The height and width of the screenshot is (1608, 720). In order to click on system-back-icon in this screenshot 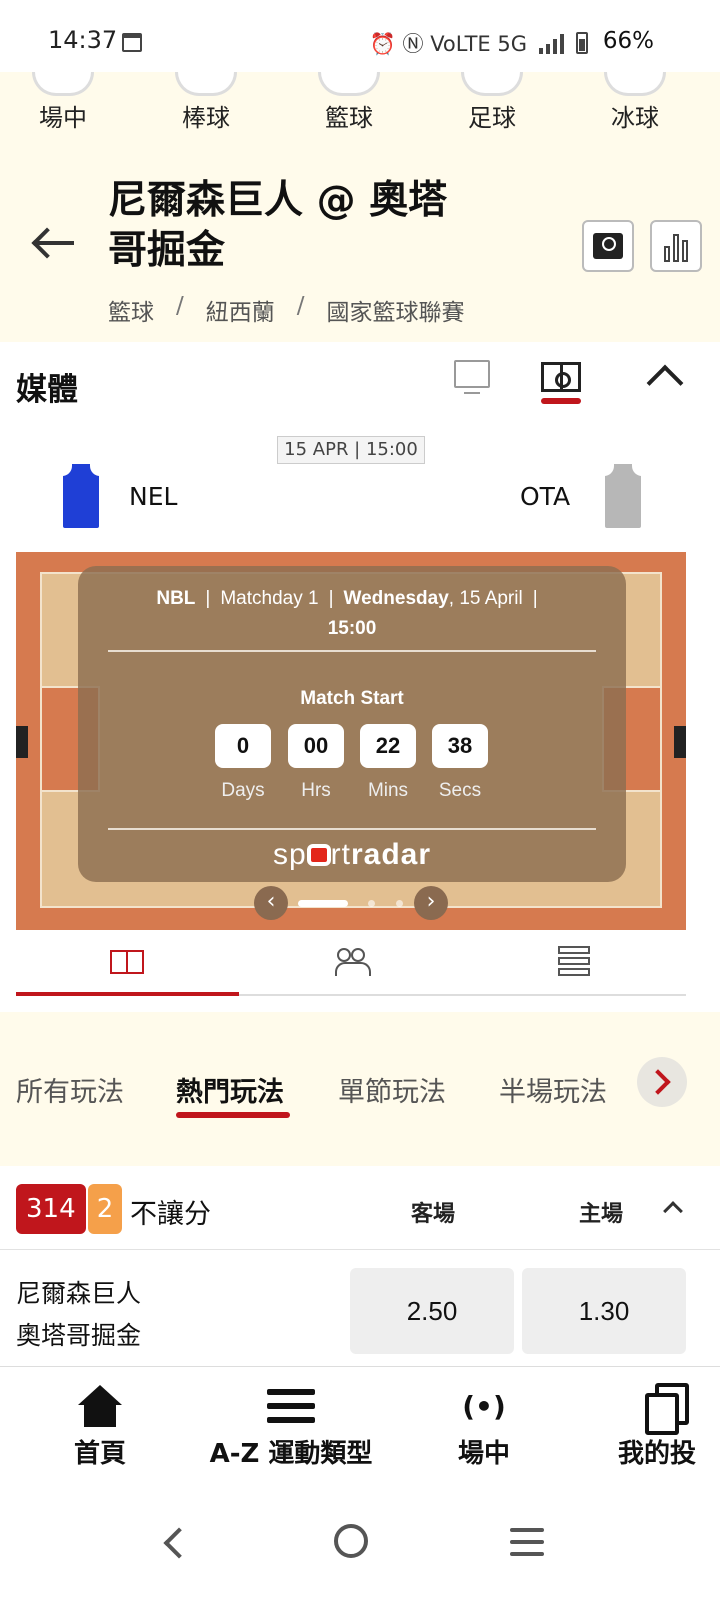, I will do `click(179, 1543)`.